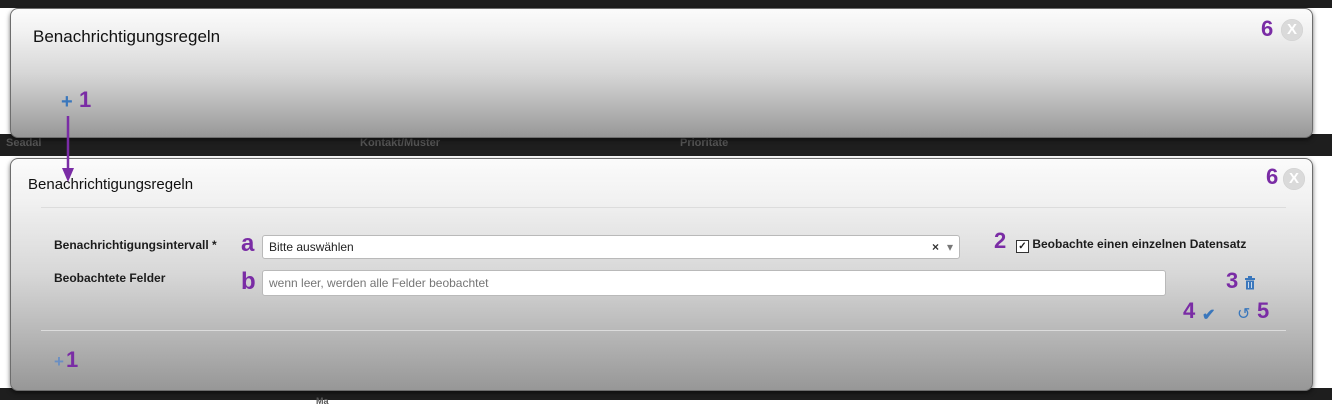 Image resolution: width=1332 pixels, height=411 pixels. What do you see at coordinates (611, 247) in the screenshot?
I see `interval-select: Bitte auswählen × ▾` at bounding box center [611, 247].